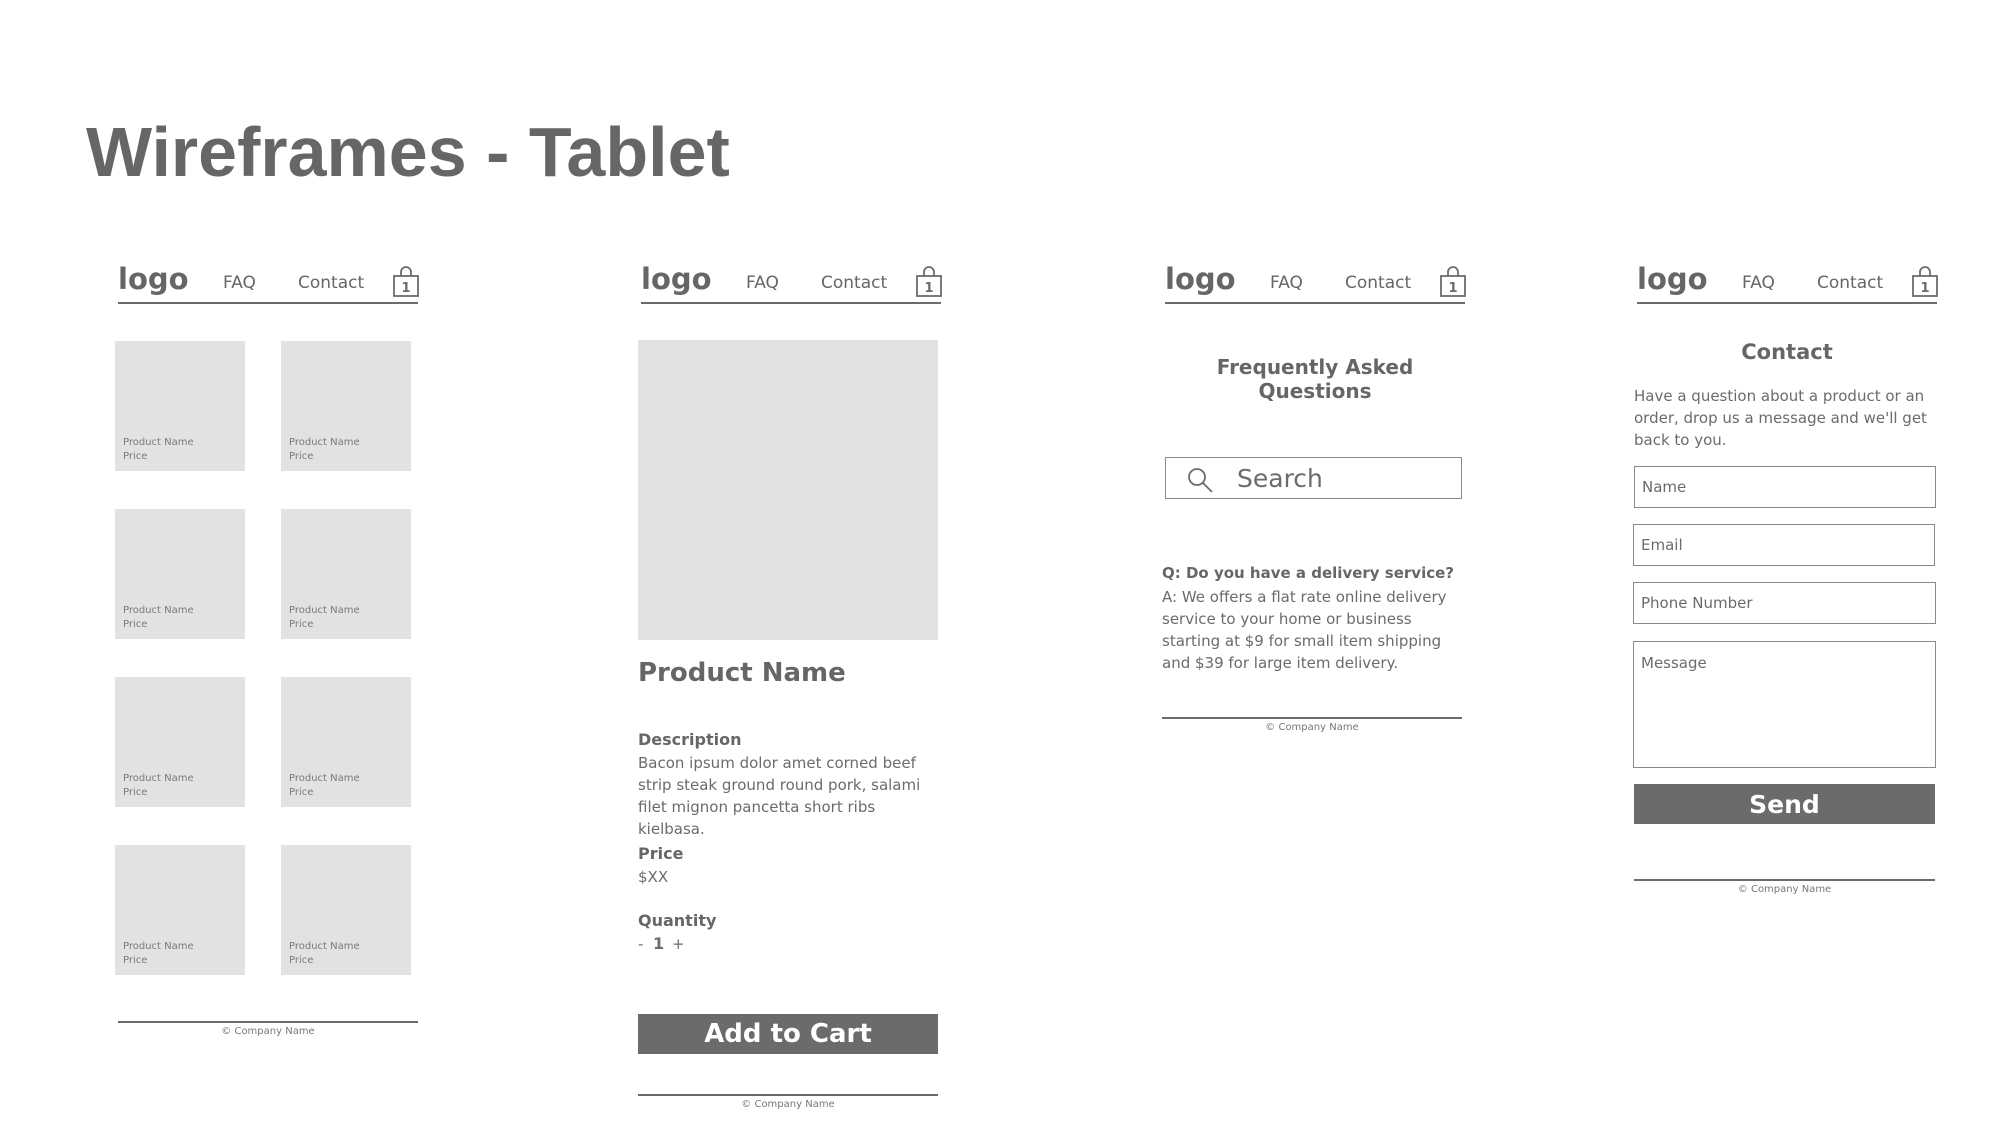 Image resolution: width=2000 pixels, height=1125 pixels. Describe the element at coordinates (779, 785) in the screenshot. I see `description-line: strip steak ground round pork, salami` at that location.